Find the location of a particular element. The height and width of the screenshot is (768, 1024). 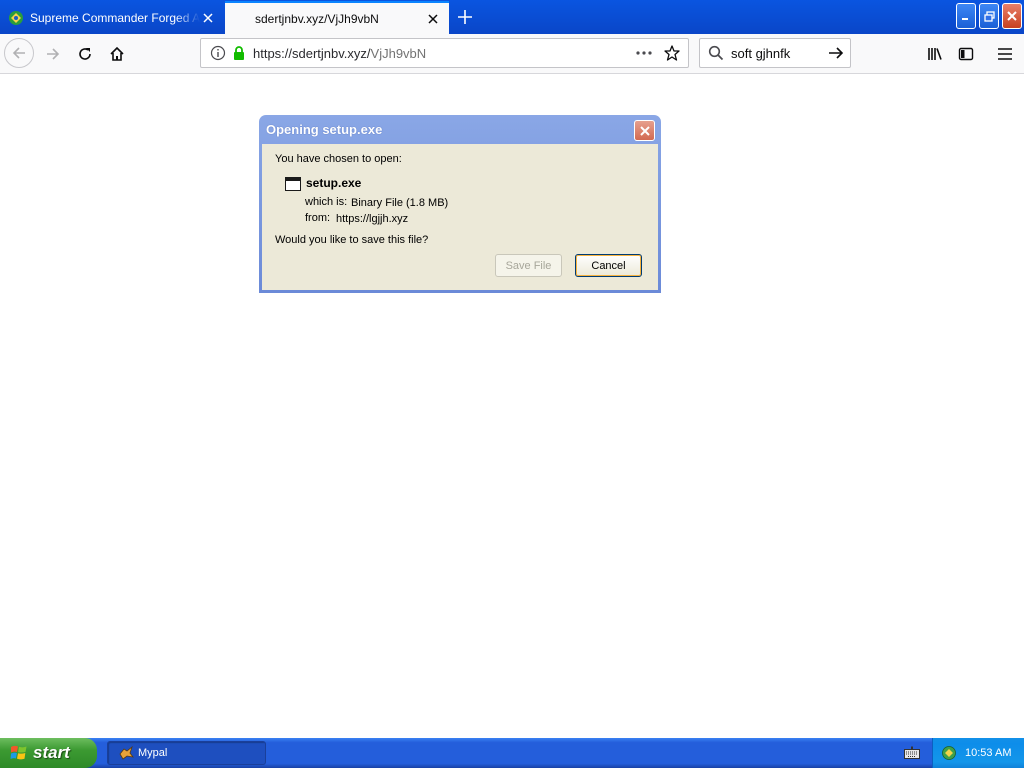

file-type-label: which is: is located at coordinates (326, 202).